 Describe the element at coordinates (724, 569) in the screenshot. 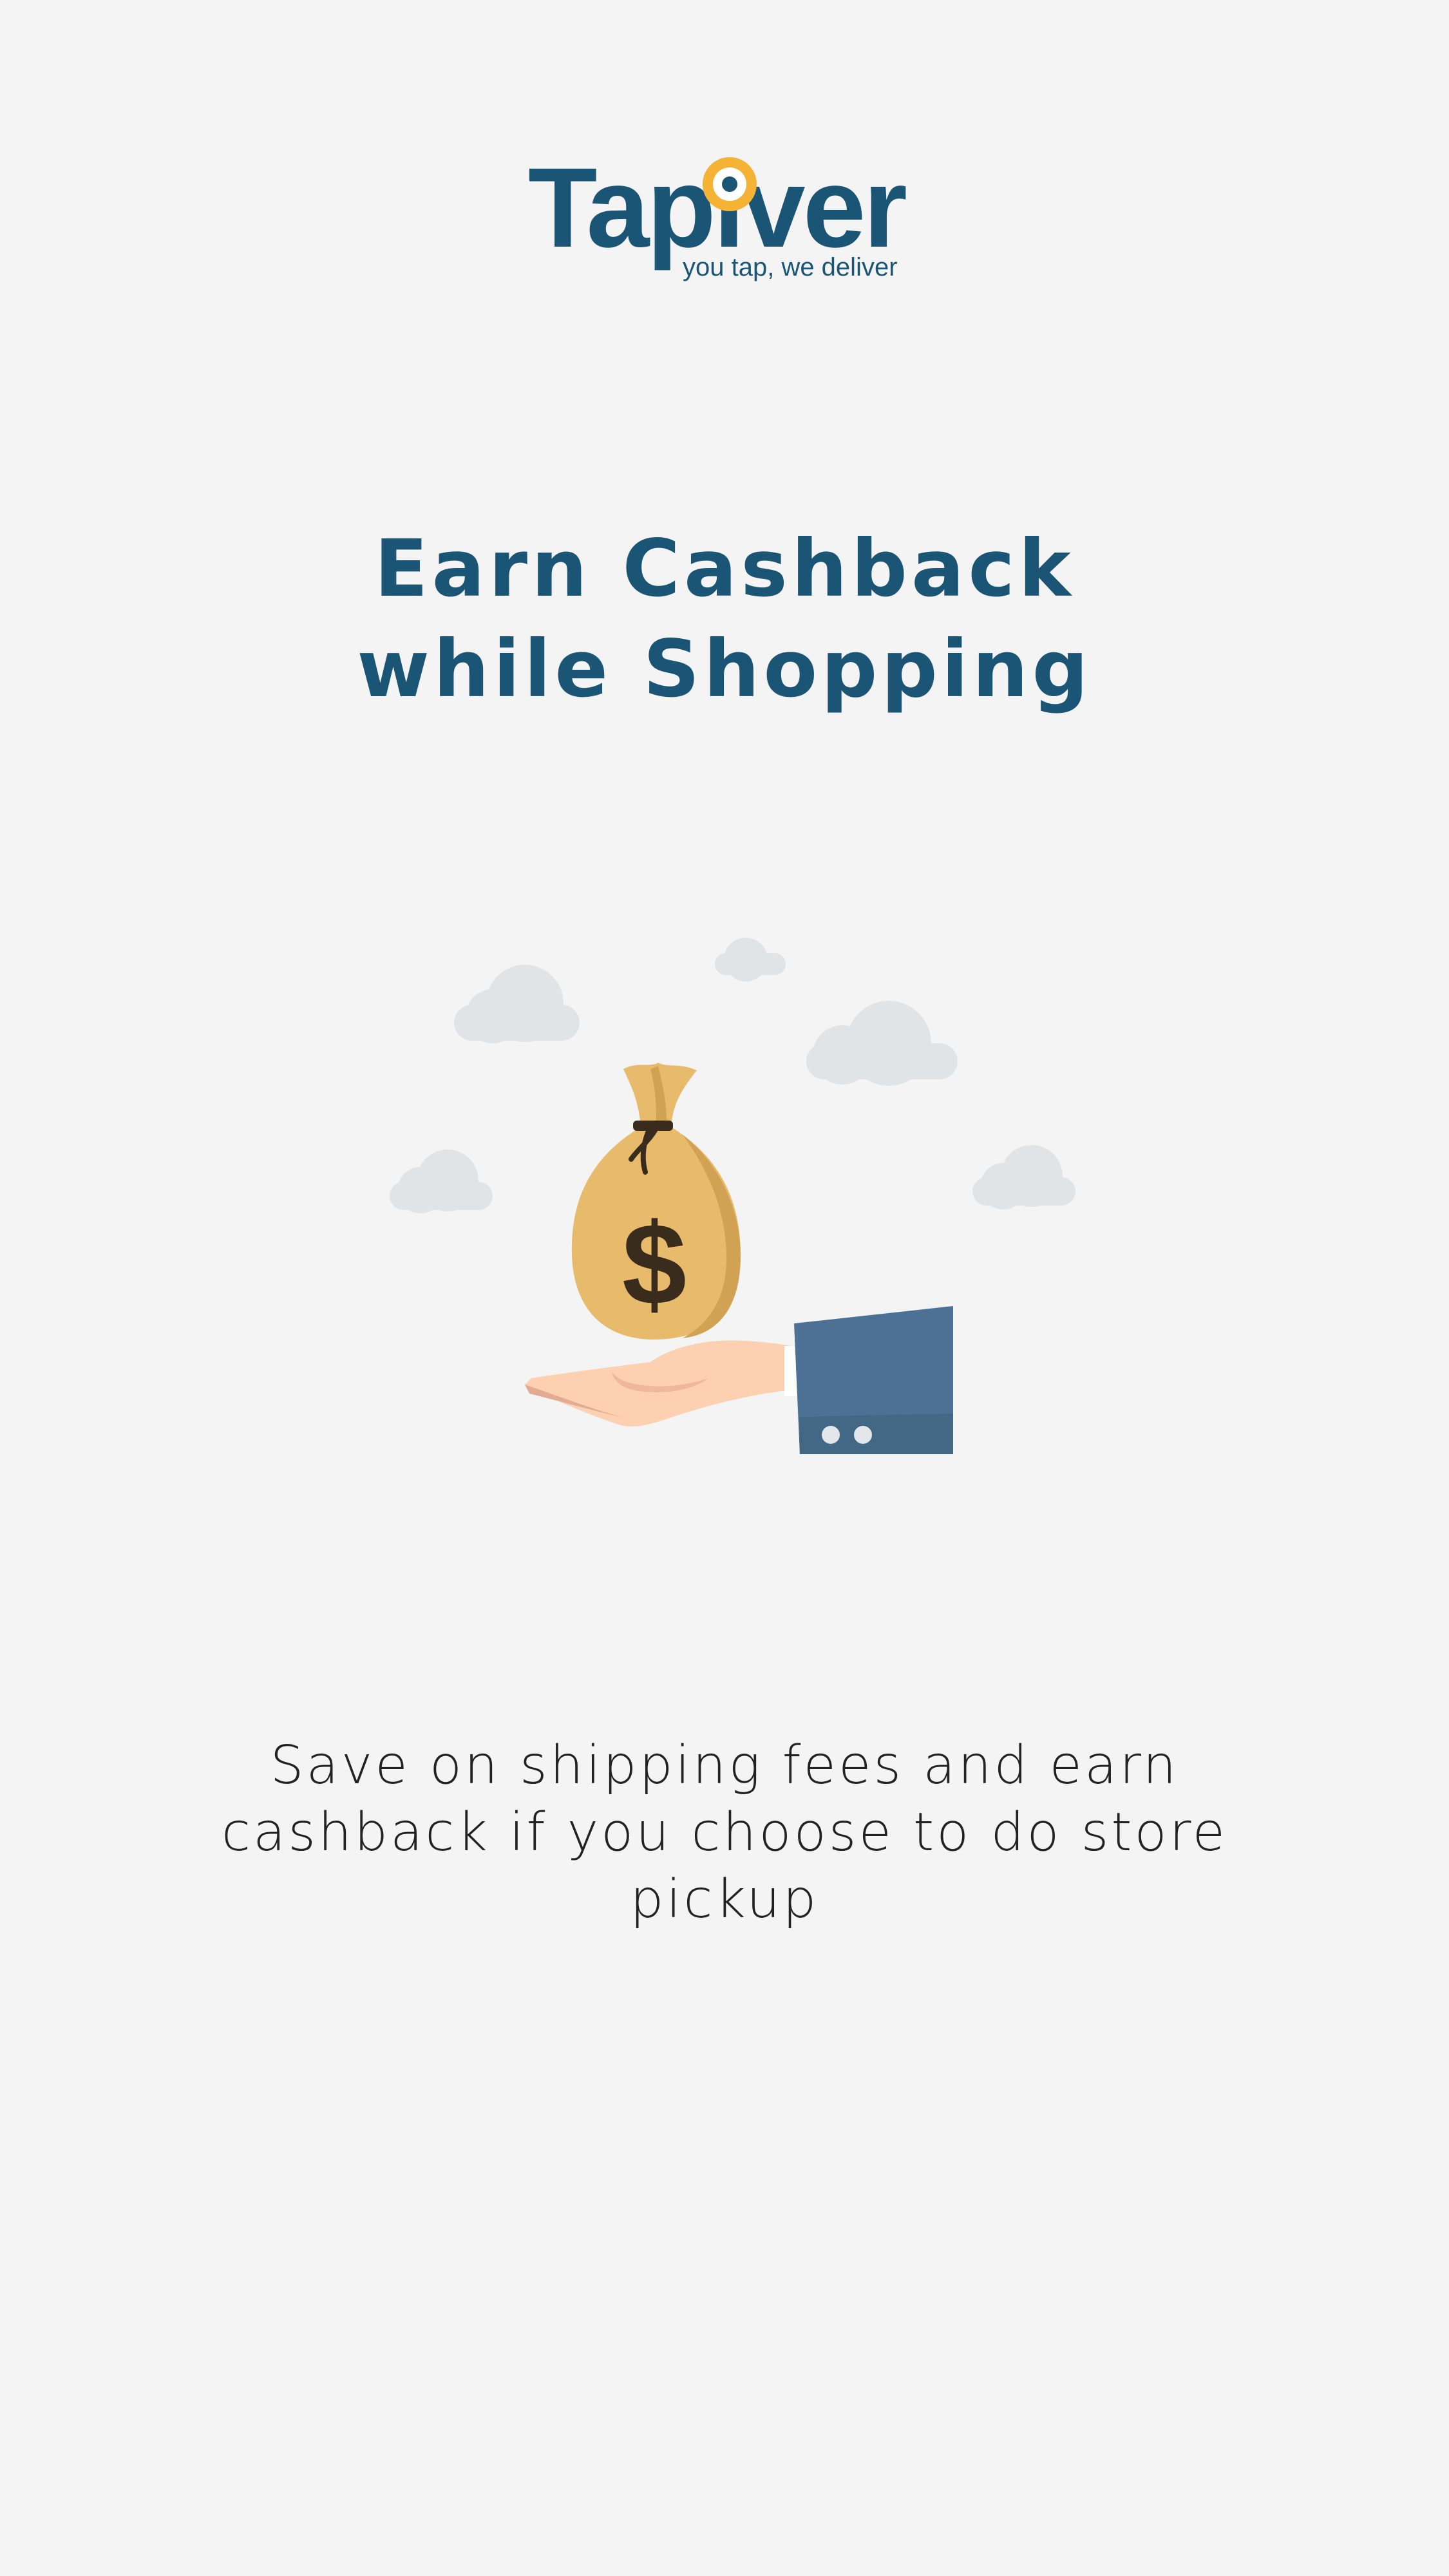

I see `headline-line-1: Earn Cashback` at that location.